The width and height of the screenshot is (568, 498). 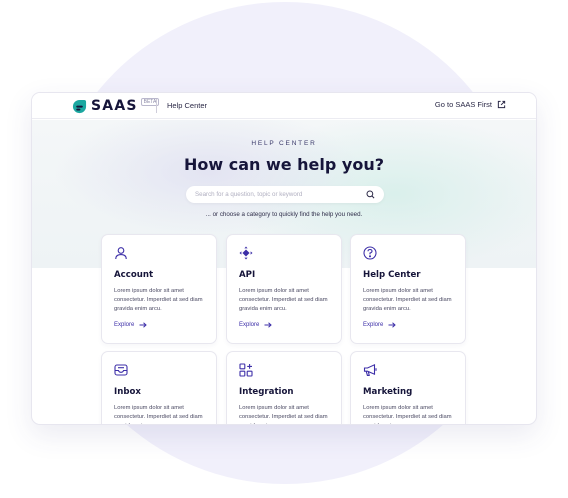 What do you see at coordinates (370, 194) in the screenshot?
I see `search-icon` at bounding box center [370, 194].